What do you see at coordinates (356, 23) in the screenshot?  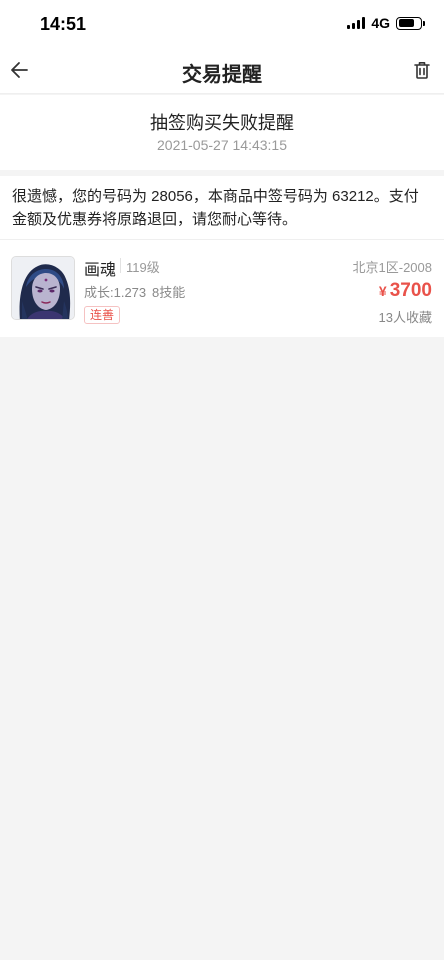 I see `signal-bars-icon` at bounding box center [356, 23].